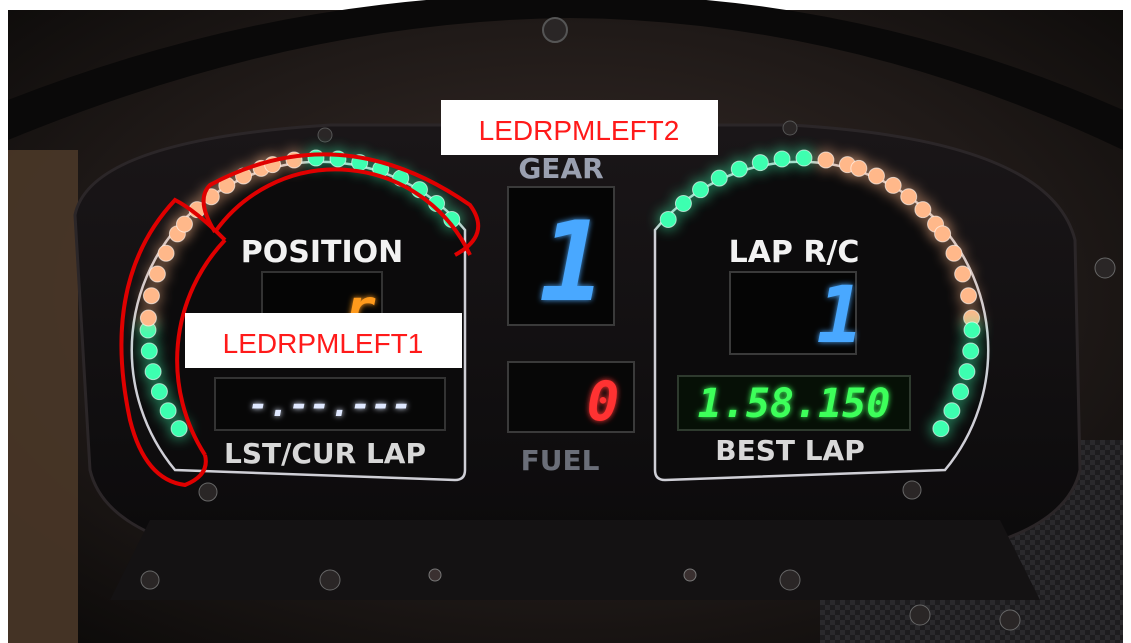 The image size is (1131, 643). Describe the element at coordinates (575, 560) in the screenshot. I see `mount-bracket` at that location.